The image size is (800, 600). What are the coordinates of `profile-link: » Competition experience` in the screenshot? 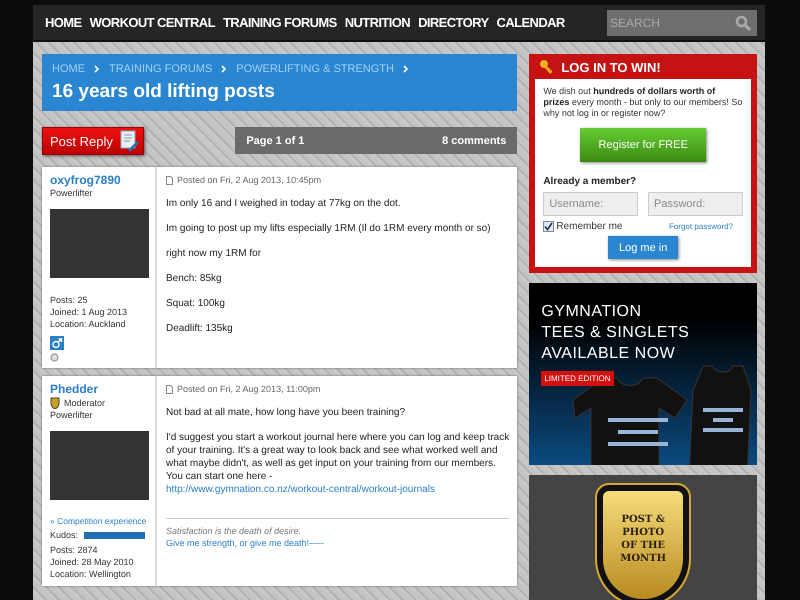 It's located at (98, 521).